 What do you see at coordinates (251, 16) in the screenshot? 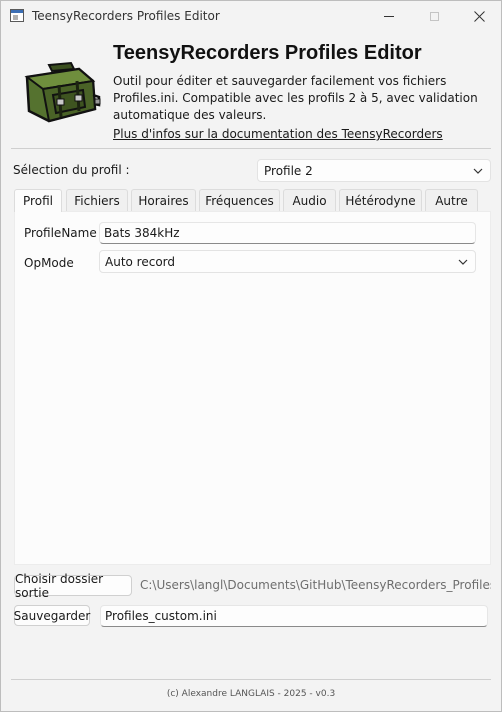
I see `title-bar: TeensyRecorders Profiles Editor` at bounding box center [251, 16].